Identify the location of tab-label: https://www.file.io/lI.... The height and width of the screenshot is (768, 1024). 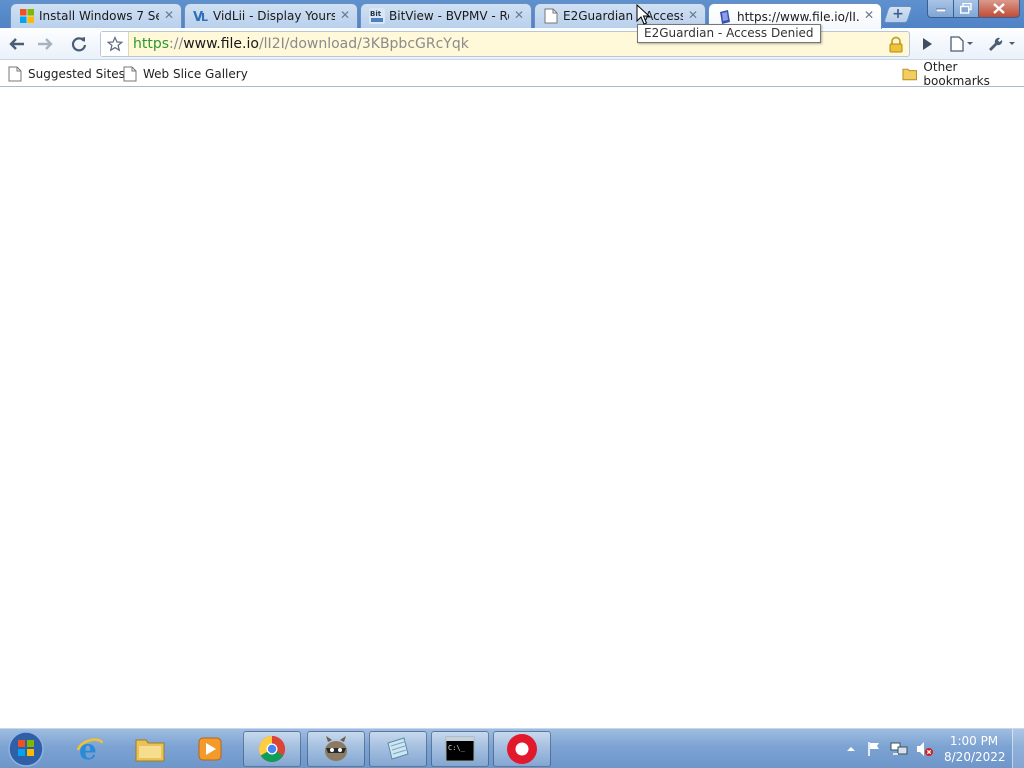
(798, 16).